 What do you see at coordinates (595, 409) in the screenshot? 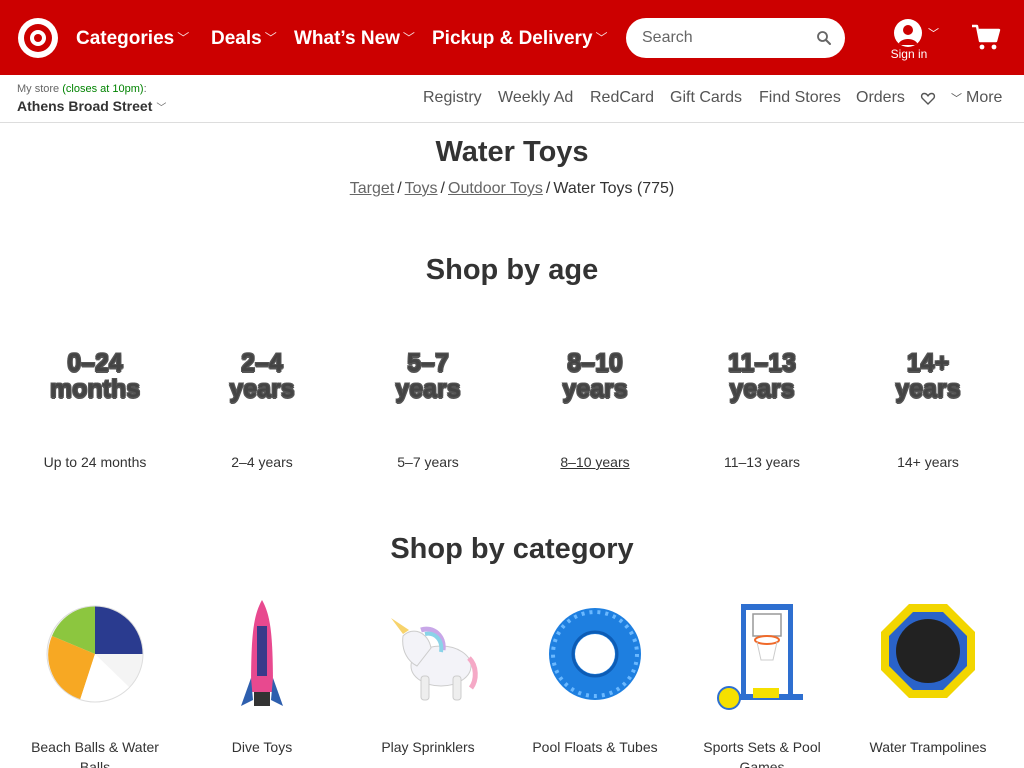
I see `age-tile-8-10-years: 8–10 years 8–10 years` at bounding box center [595, 409].